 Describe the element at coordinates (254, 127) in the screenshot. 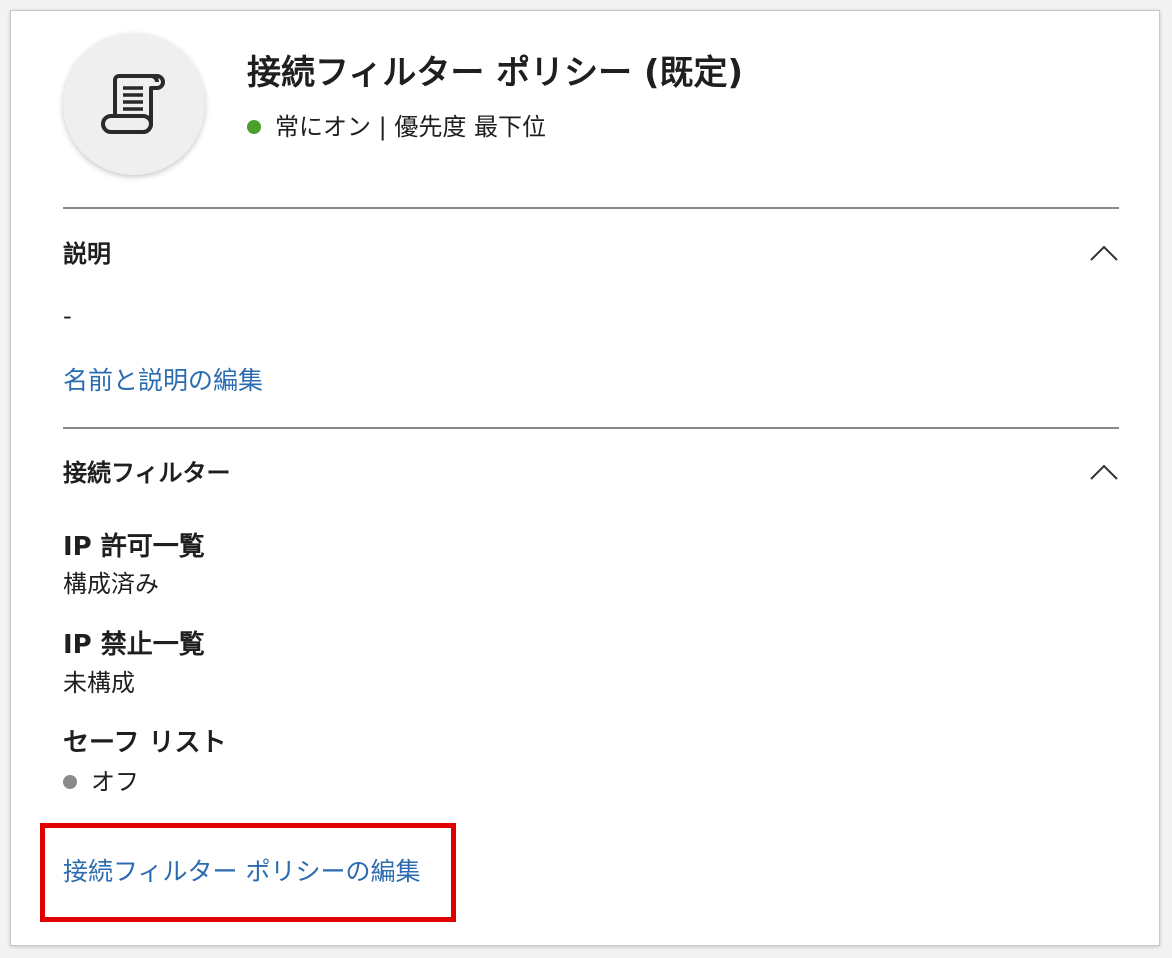

I see `status-on-indicator` at that location.